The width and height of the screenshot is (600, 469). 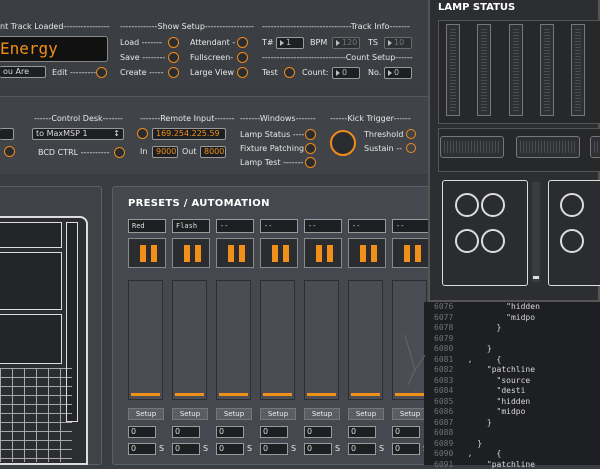 I want to click on fullscreen-button, so click(x=242, y=57).